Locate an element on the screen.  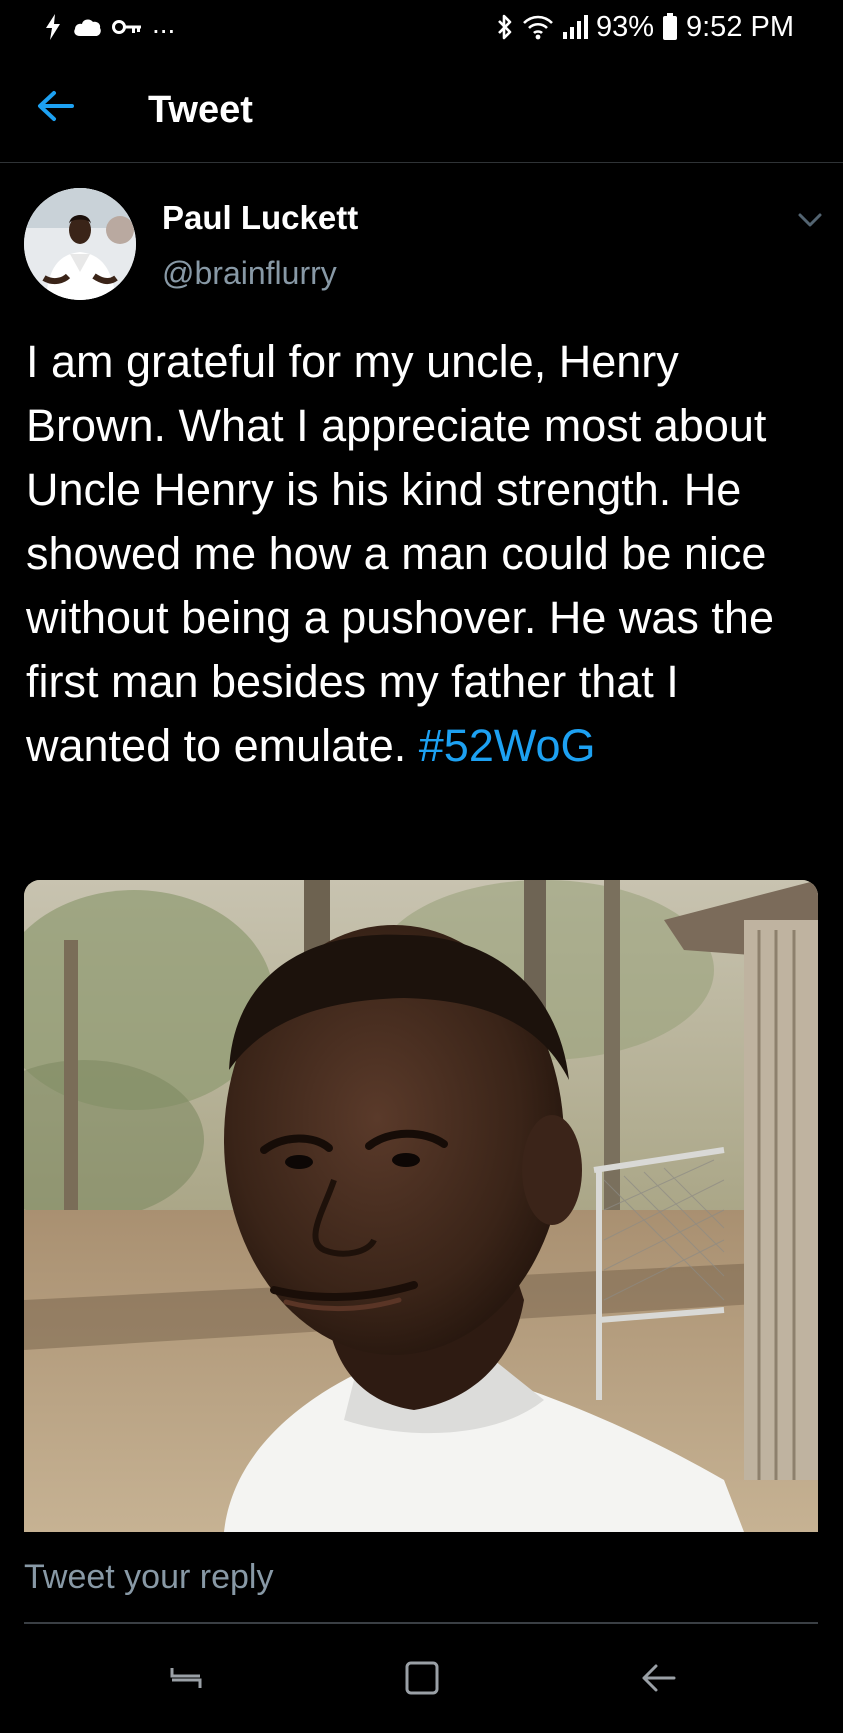
home-button is located at coordinates (422, 1680).